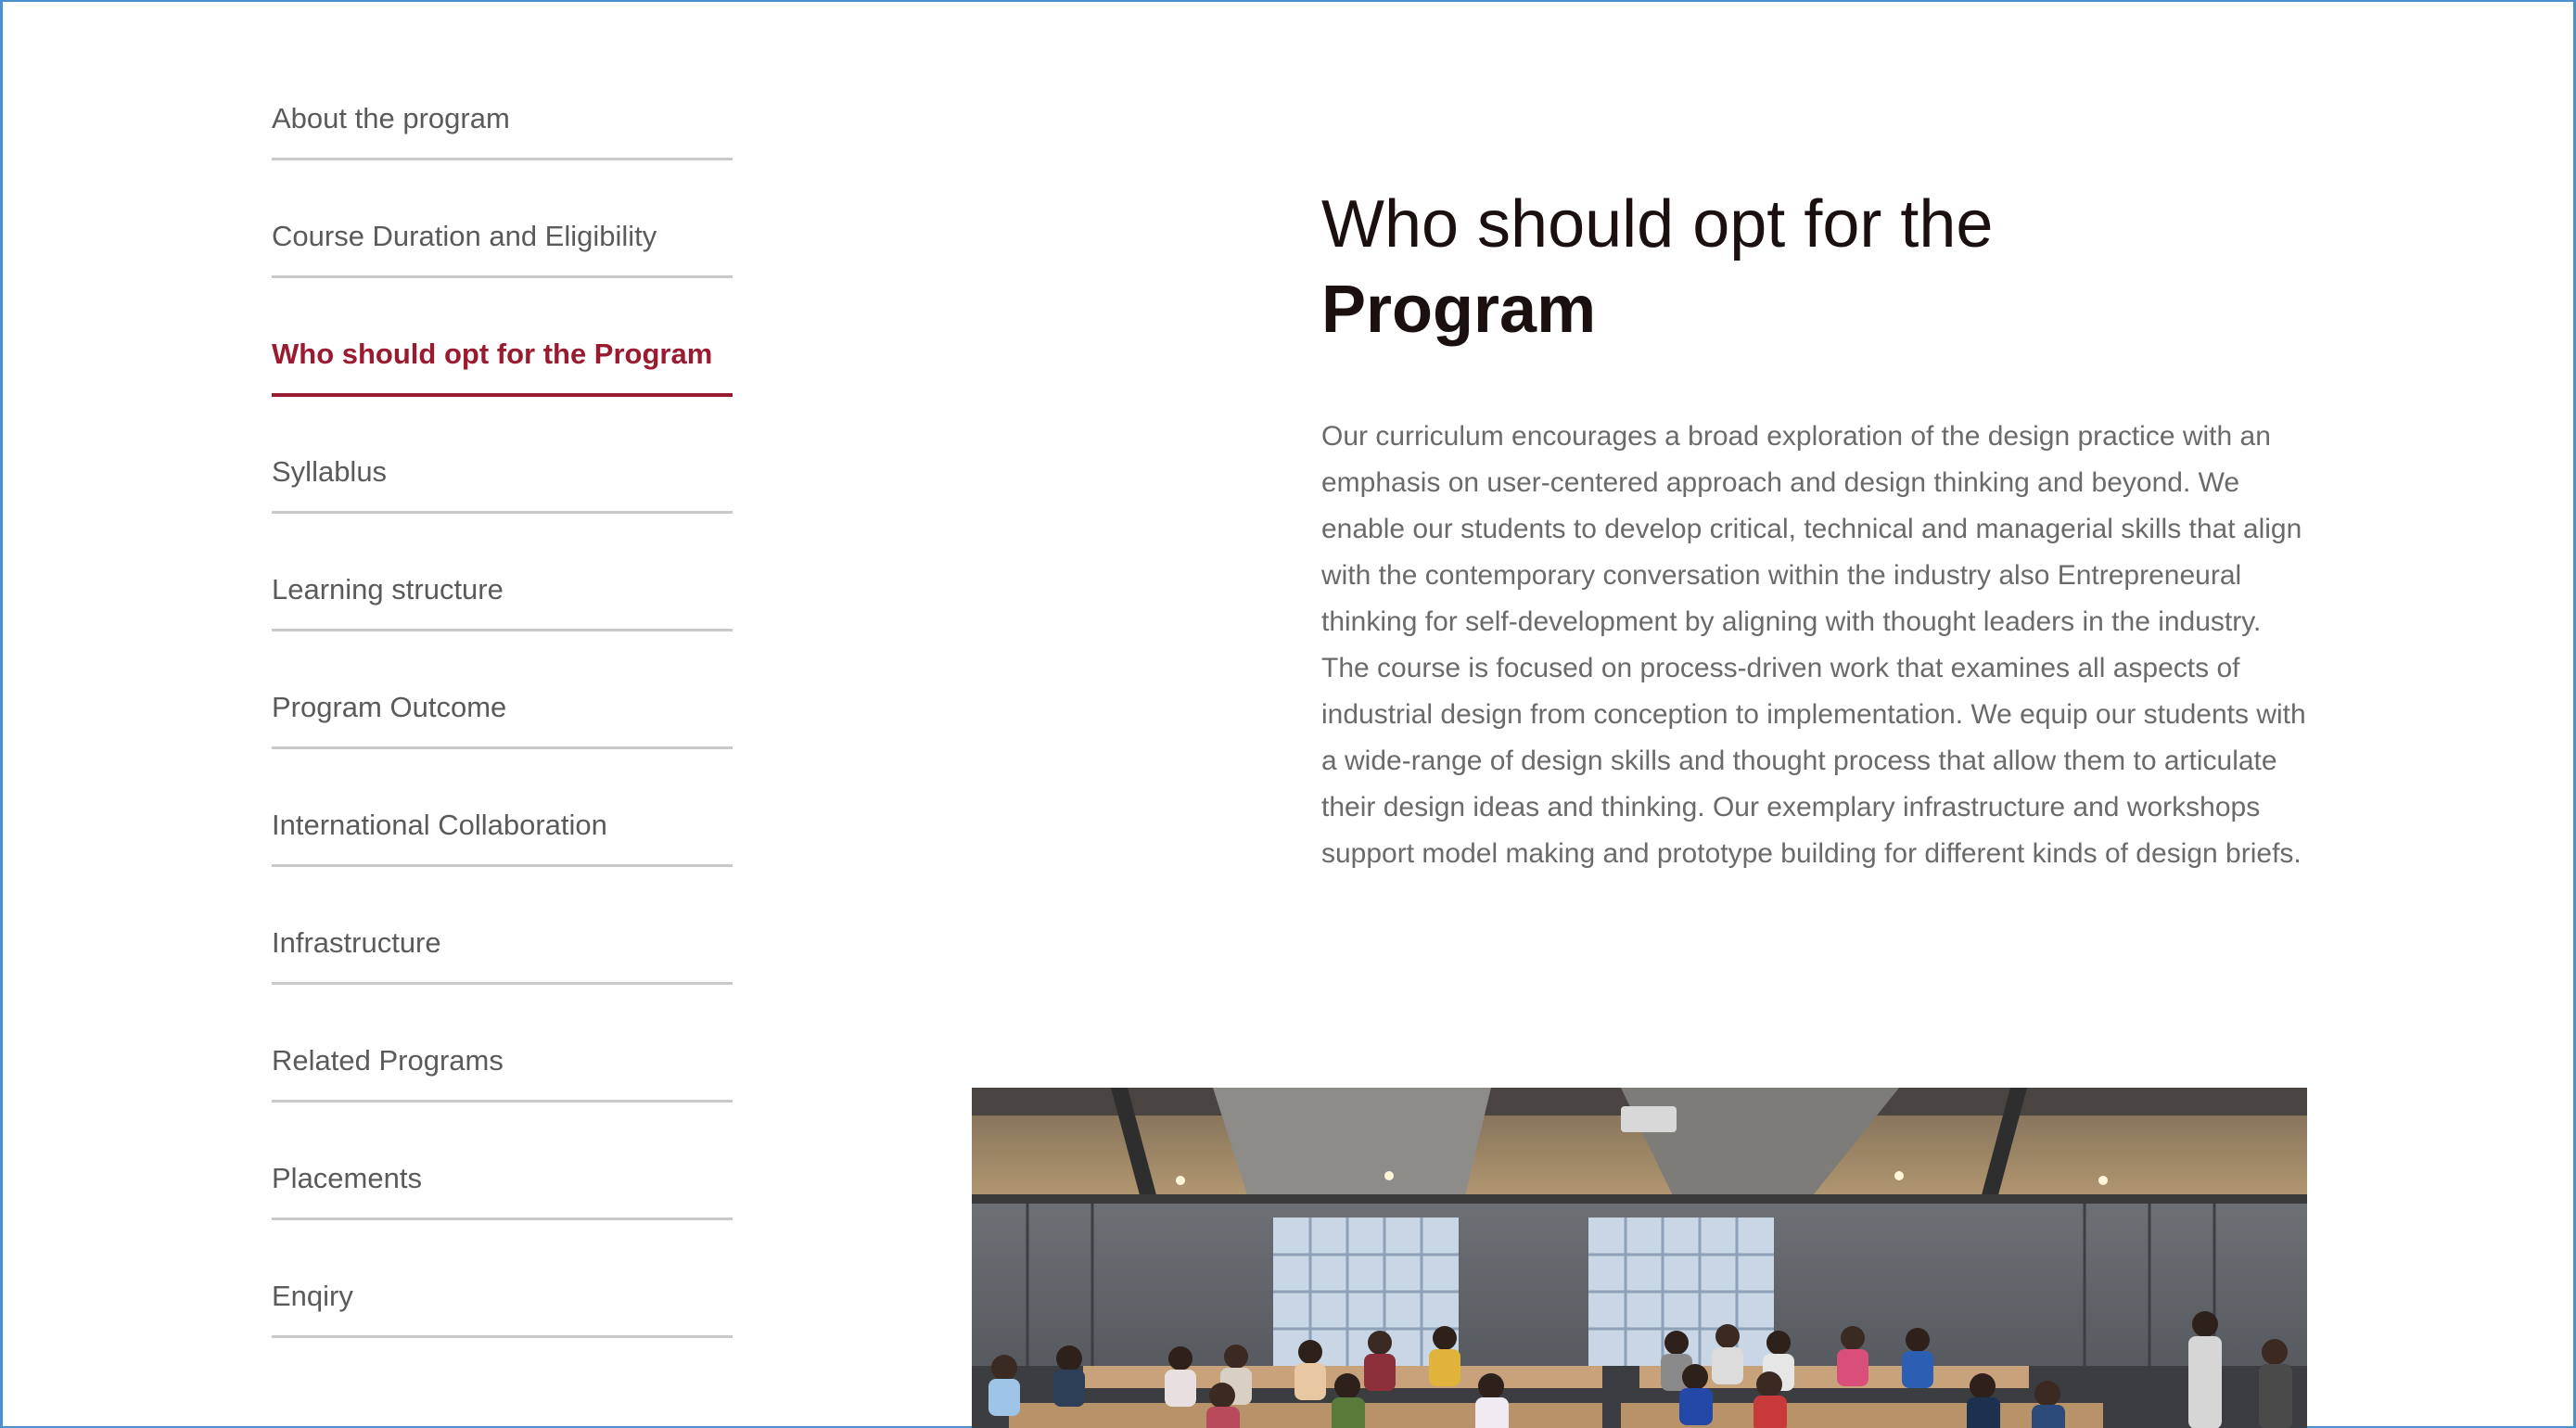 The height and width of the screenshot is (1428, 2576). I want to click on nav-item-learning-structure: Learning structure, so click(502, 613).